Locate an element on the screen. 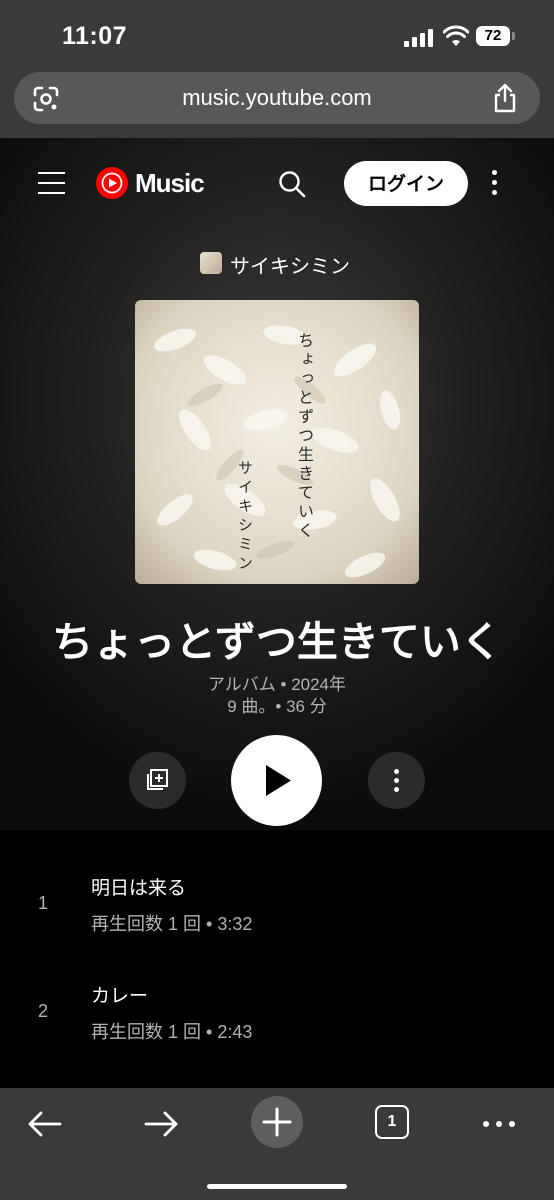 The image size is (554, 1200). artist-avatar is located at coordinates (211, 263).